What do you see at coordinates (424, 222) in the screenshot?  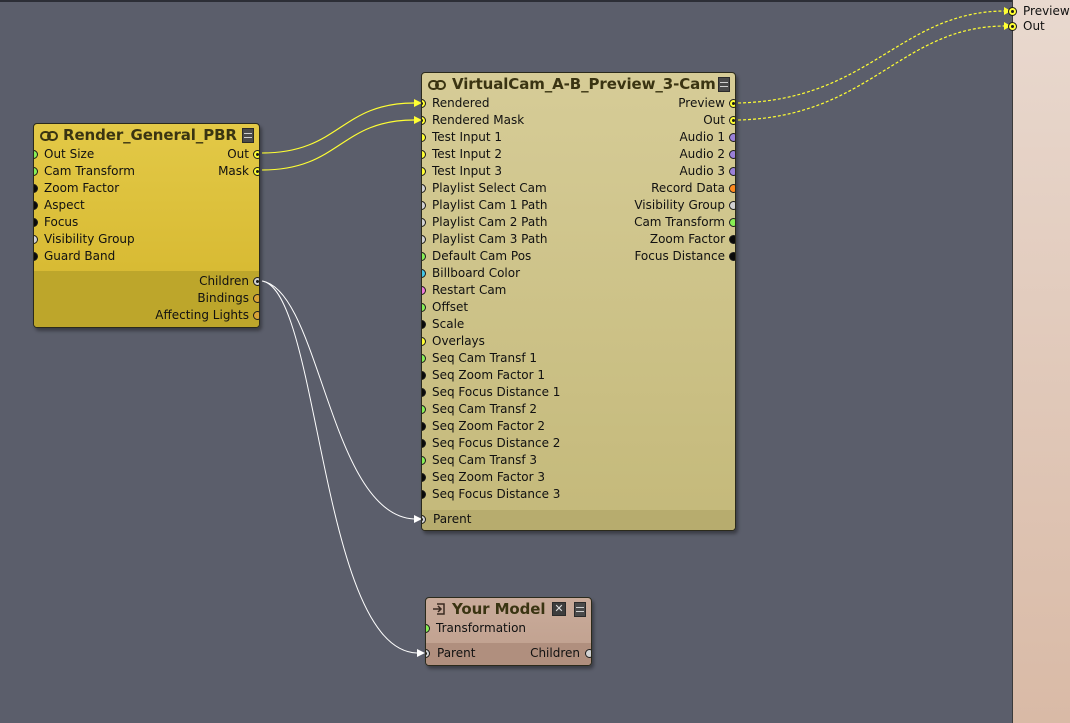 I see `input-pin-playlist-cam-2-path` at bounding box center [424, 222].